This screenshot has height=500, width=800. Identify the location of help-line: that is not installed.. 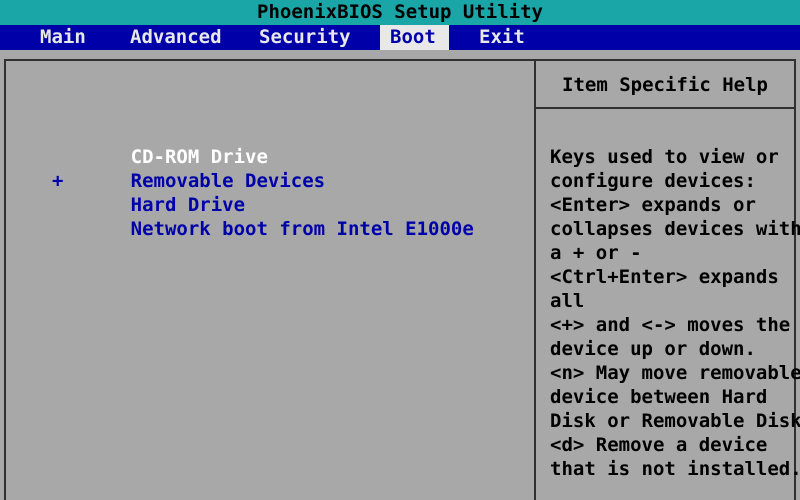
(675, 469).